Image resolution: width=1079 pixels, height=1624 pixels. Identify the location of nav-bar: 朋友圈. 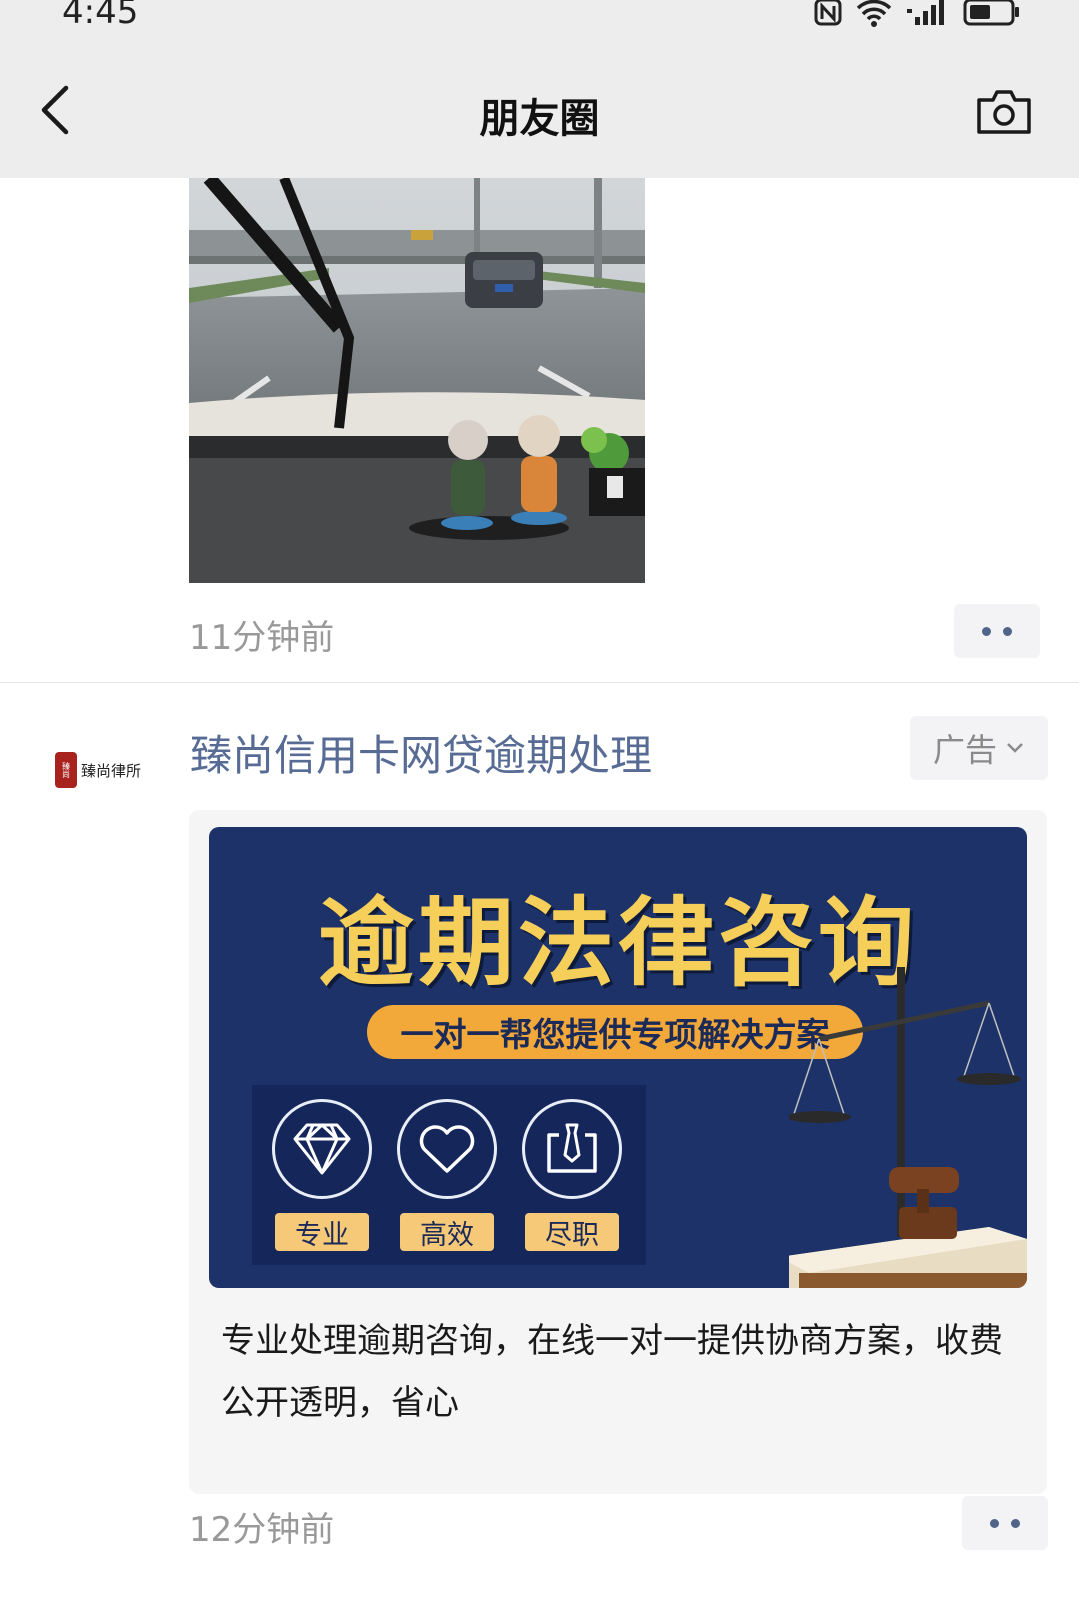
(539, 111).